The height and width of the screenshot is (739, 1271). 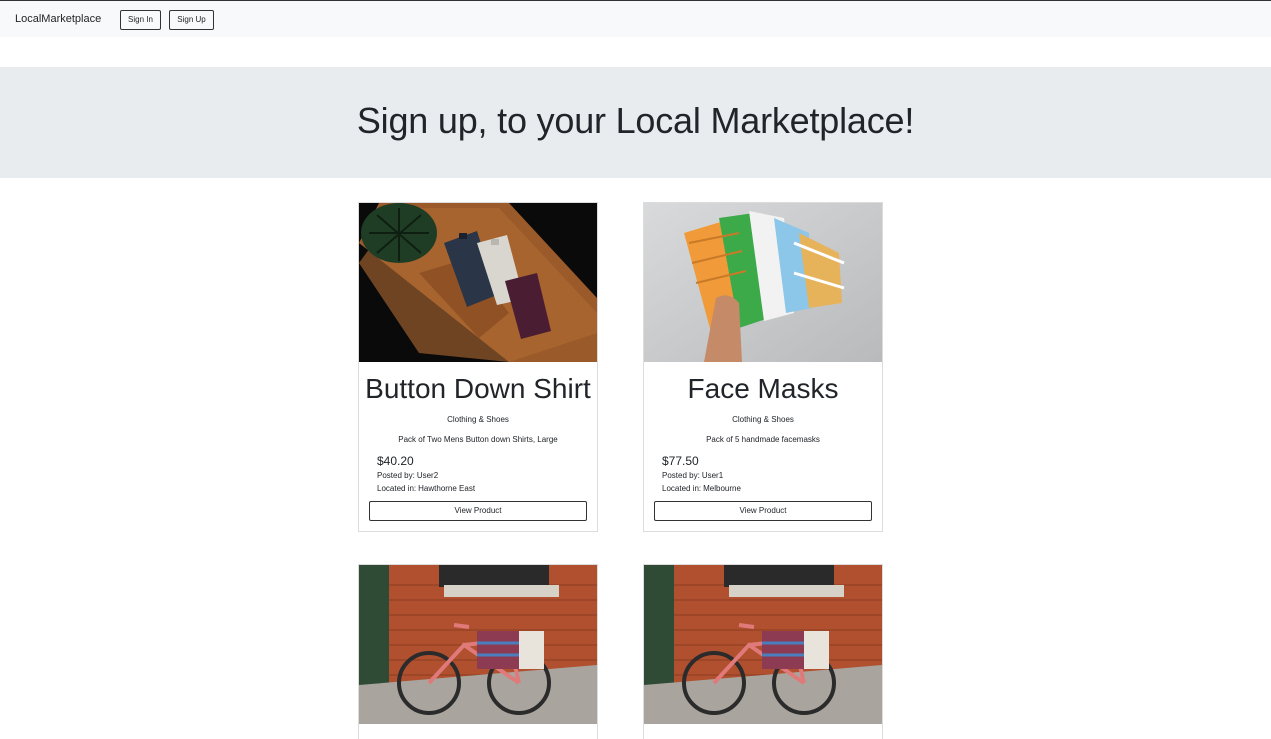 I want to click on product-posted-by: Posted by: User2, so click(x=407, y=475).